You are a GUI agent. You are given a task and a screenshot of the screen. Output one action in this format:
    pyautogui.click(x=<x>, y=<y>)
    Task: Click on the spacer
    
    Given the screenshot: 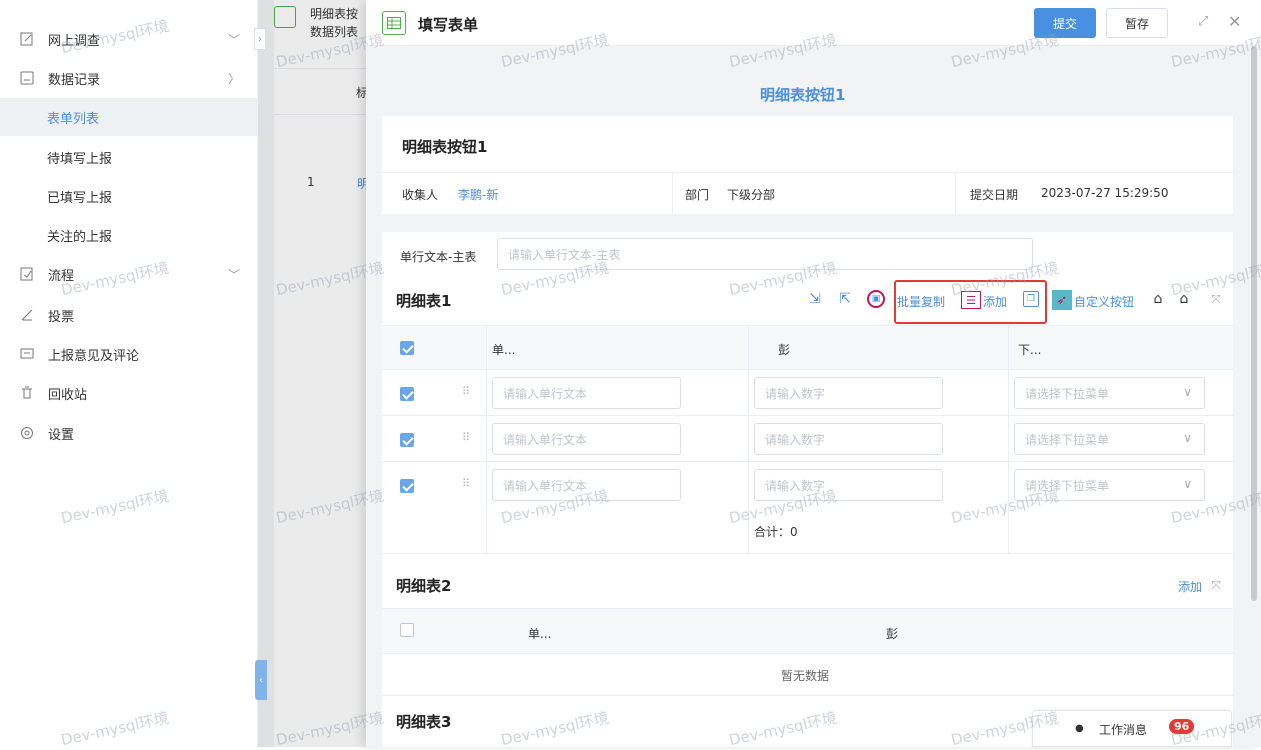 What is the action you would take?
    pyautogui.click(x=807, y=564)
    